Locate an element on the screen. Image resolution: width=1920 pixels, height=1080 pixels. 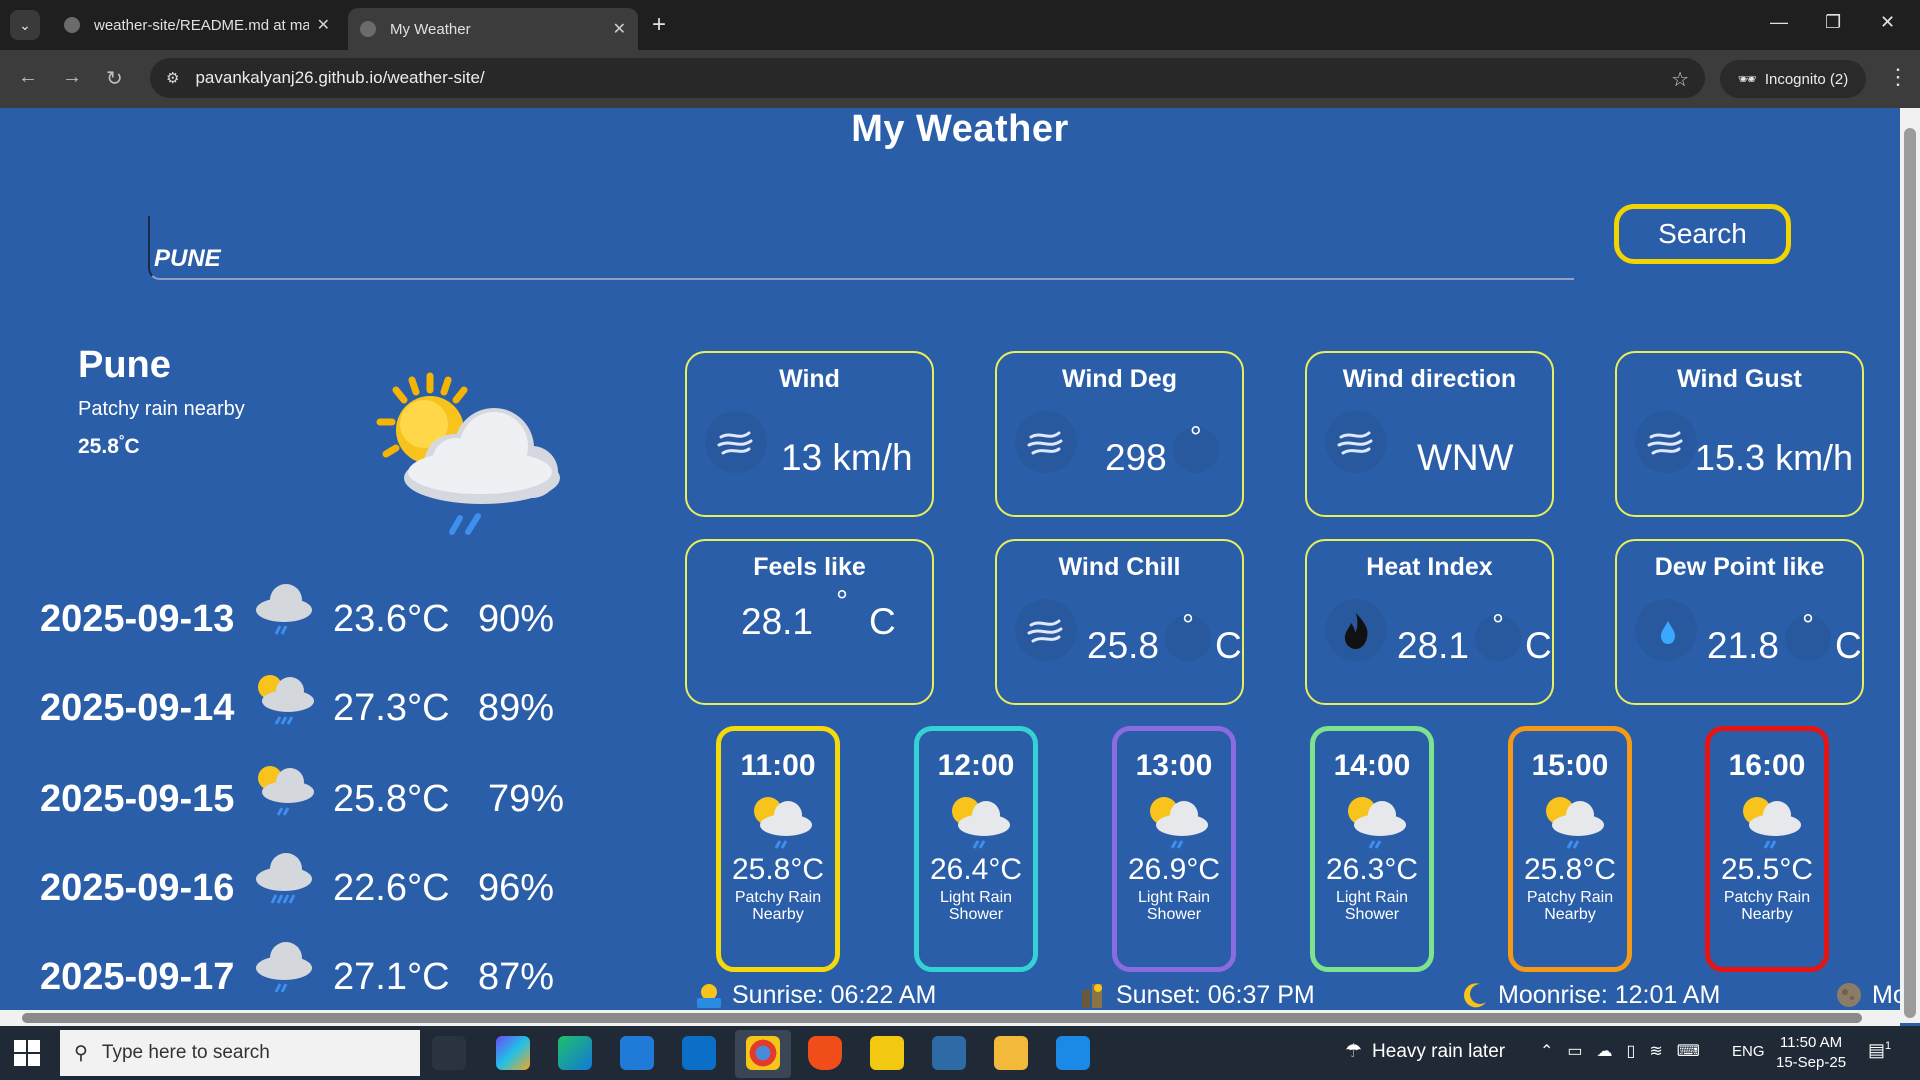
forward-arrow-icon: → is located at coordinates (72, 77).